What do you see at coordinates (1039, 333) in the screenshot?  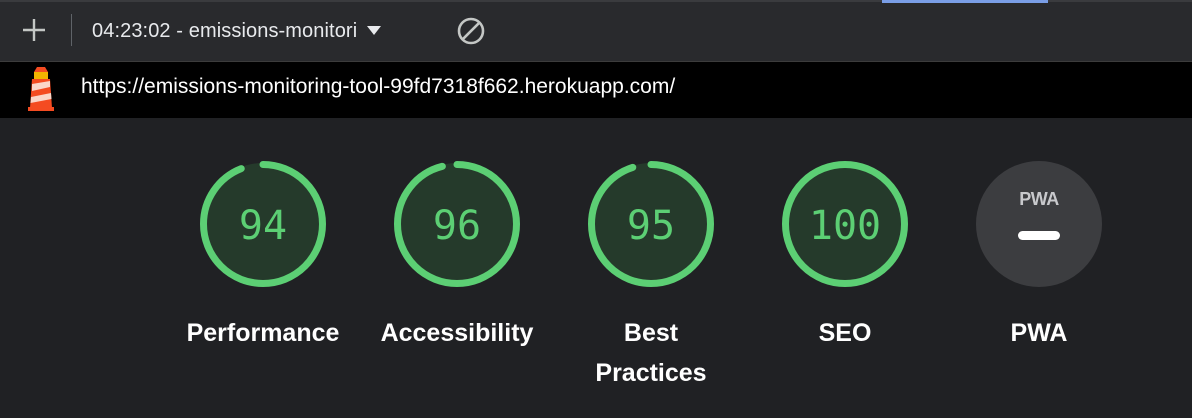 I see `category-label: PWA` at bounding box center [1039, 333].